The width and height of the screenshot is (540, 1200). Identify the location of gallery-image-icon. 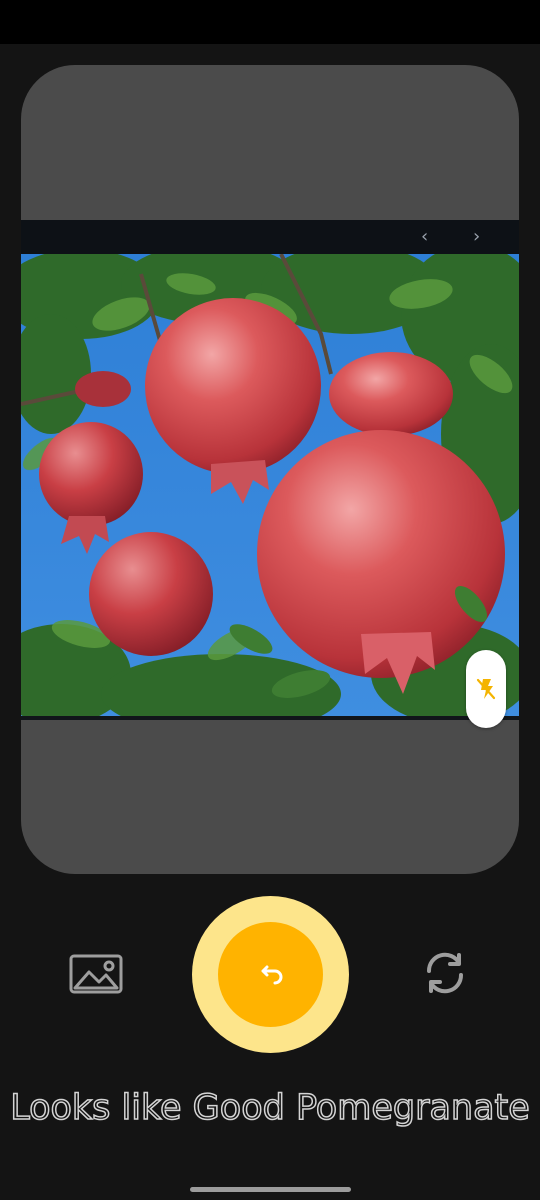
(96, 974).